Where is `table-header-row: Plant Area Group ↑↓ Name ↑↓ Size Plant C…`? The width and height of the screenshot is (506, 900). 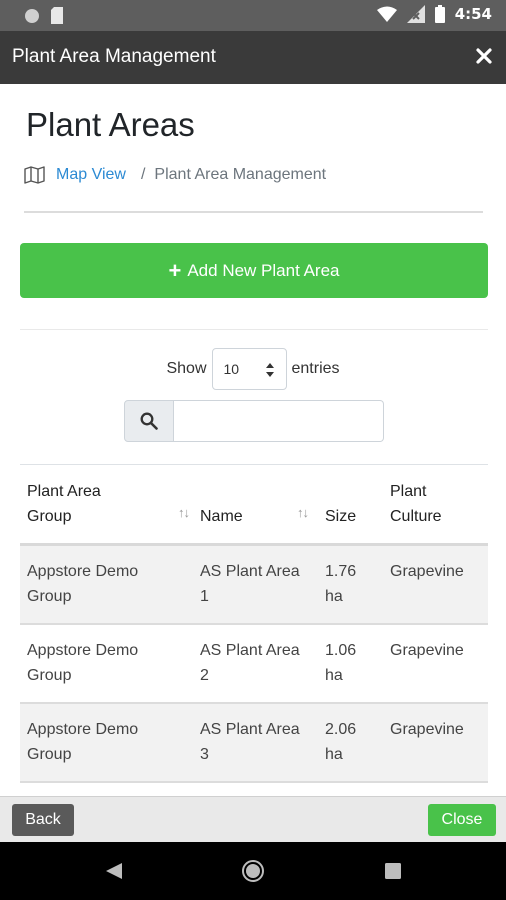
table-header-row: Plant Area Group ↑↓ Name ↑↓ Size Plant C… is located at coordinates (254, 505).